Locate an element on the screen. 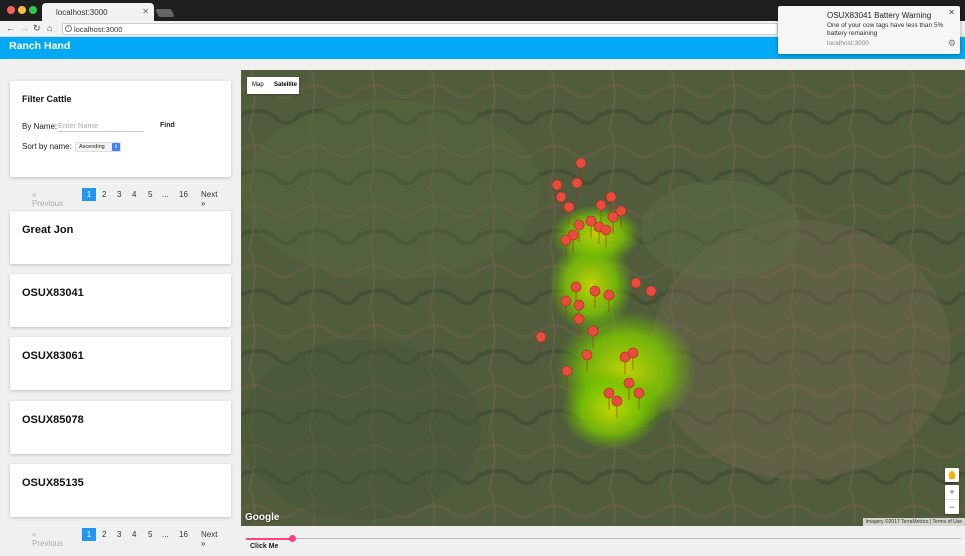 This screenshot has width=965, height=556. pegman-icon is located at coordinates (952, 475).